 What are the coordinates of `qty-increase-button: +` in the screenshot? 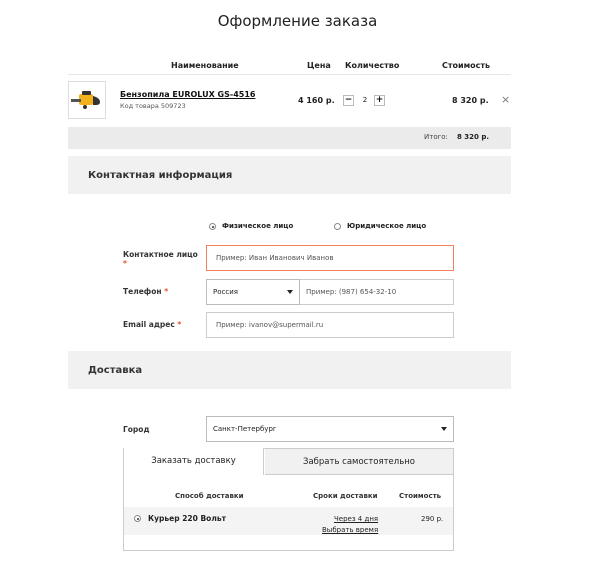 It's located at (379, 100).